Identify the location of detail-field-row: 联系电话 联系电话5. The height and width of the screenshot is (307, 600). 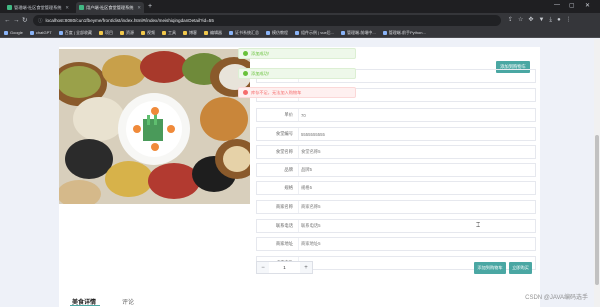
(396, 226).